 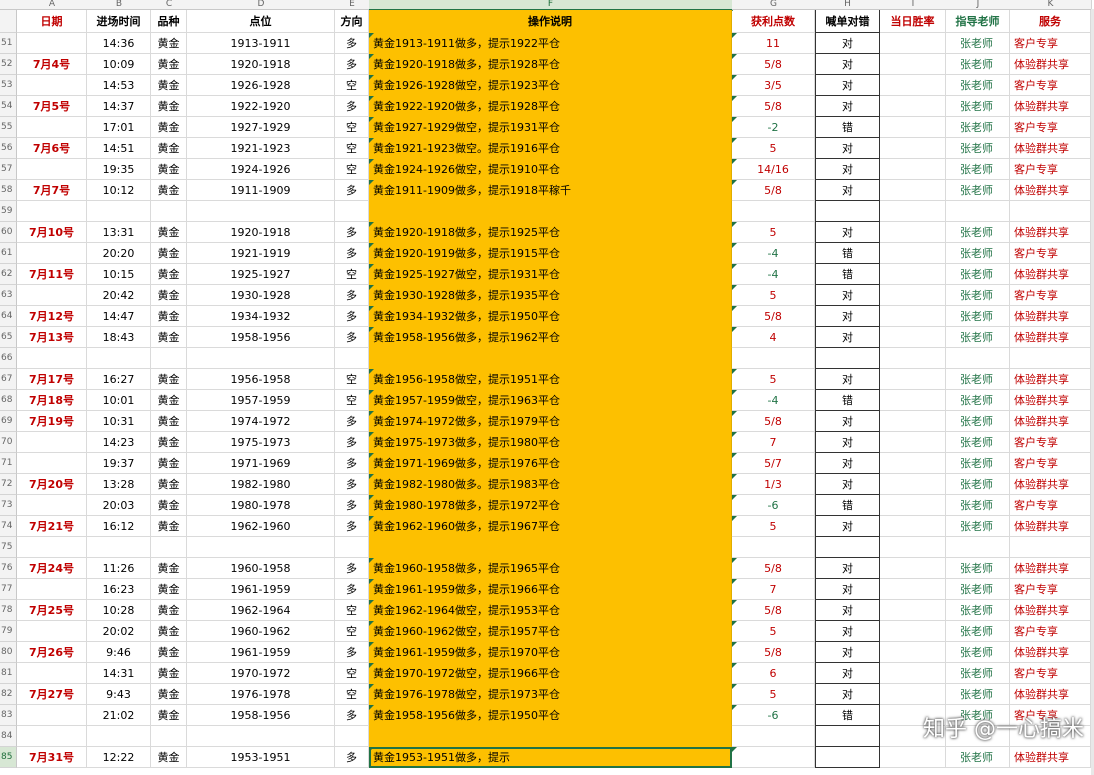 What do you see at coordinates (550, 253) in the screenshot?
I see `cell-instruction: 黄金1920-1919做多，提示1915平仓` at bounding box center [550, 253].